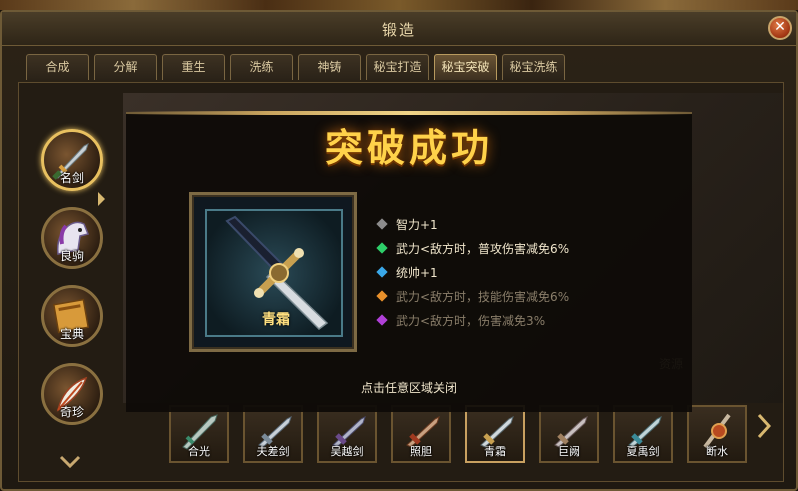  Describe the element at coordinates (569, 434) in the screenshot. I see `item-slot: 巨阙` at that location.